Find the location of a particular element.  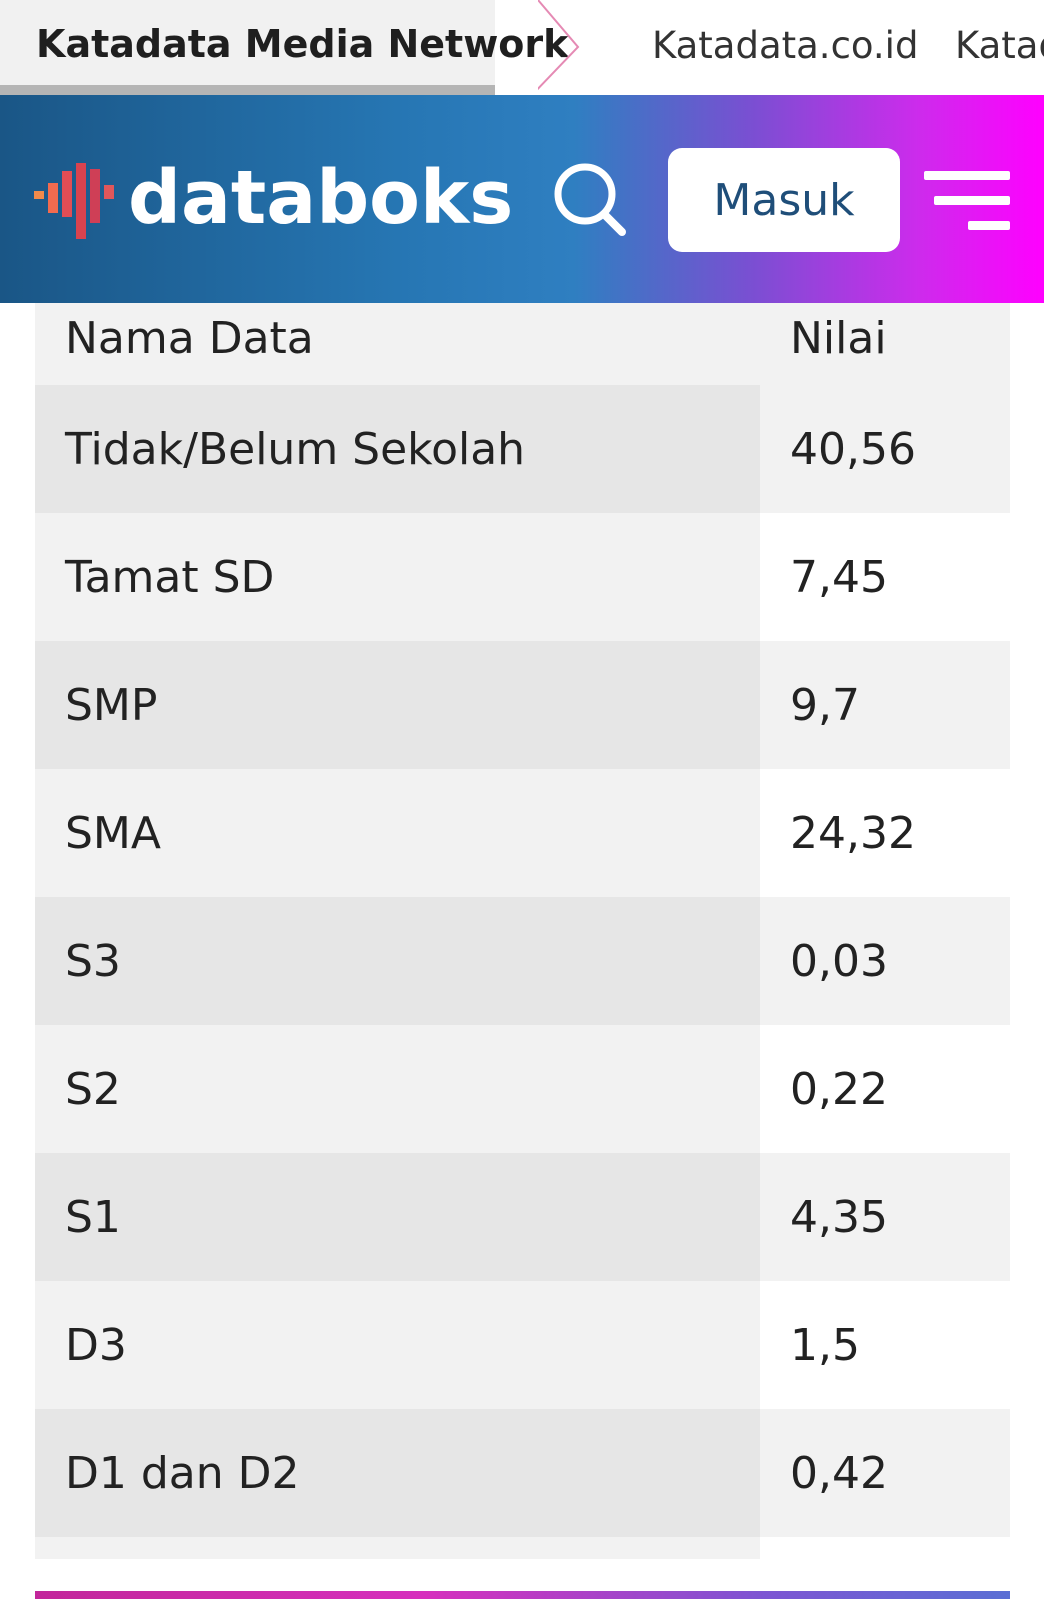

row-name: D1 dan D2 is located at coordinates (397, 1473).